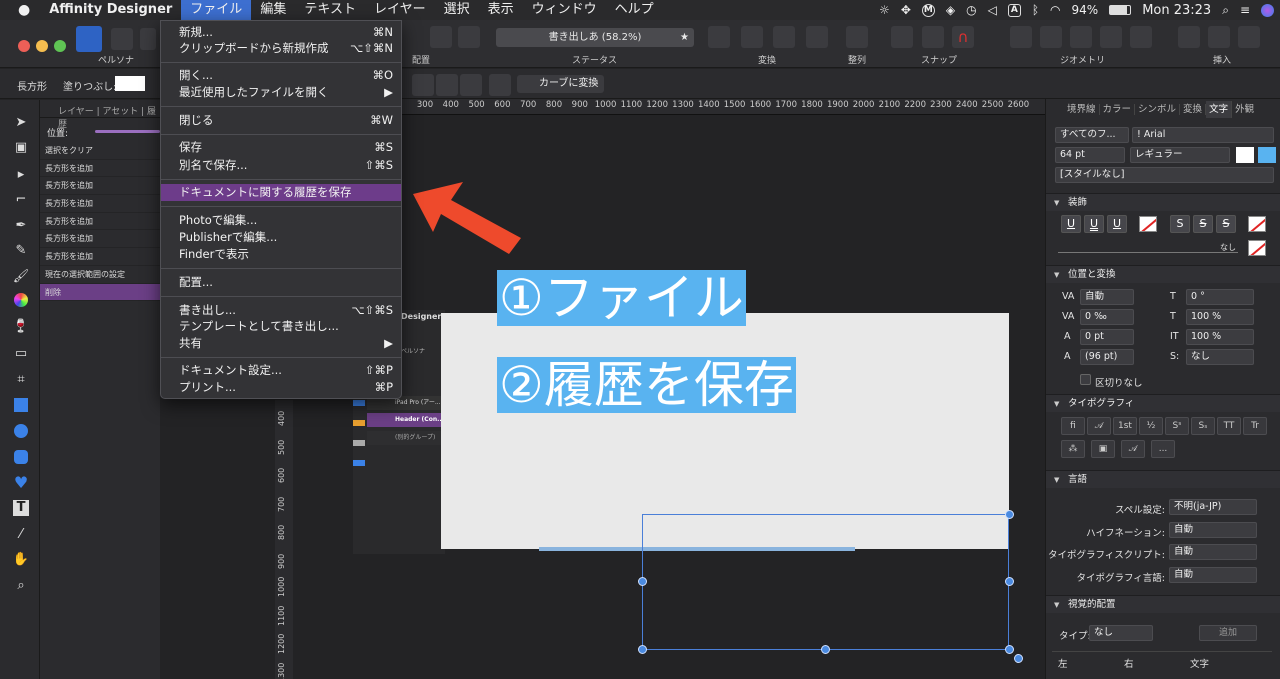  I want to click on view-mode-button, so click(423, 85).